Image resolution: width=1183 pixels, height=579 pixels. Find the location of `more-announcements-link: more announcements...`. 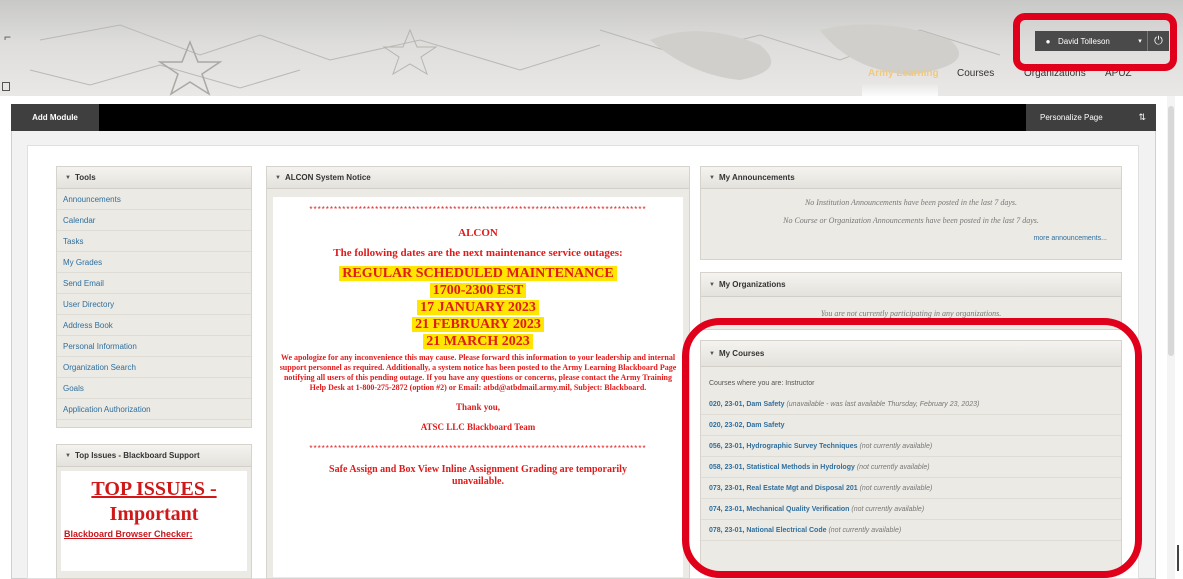

more-announcements-link: more announcements... is located at coordinates (911, 238).